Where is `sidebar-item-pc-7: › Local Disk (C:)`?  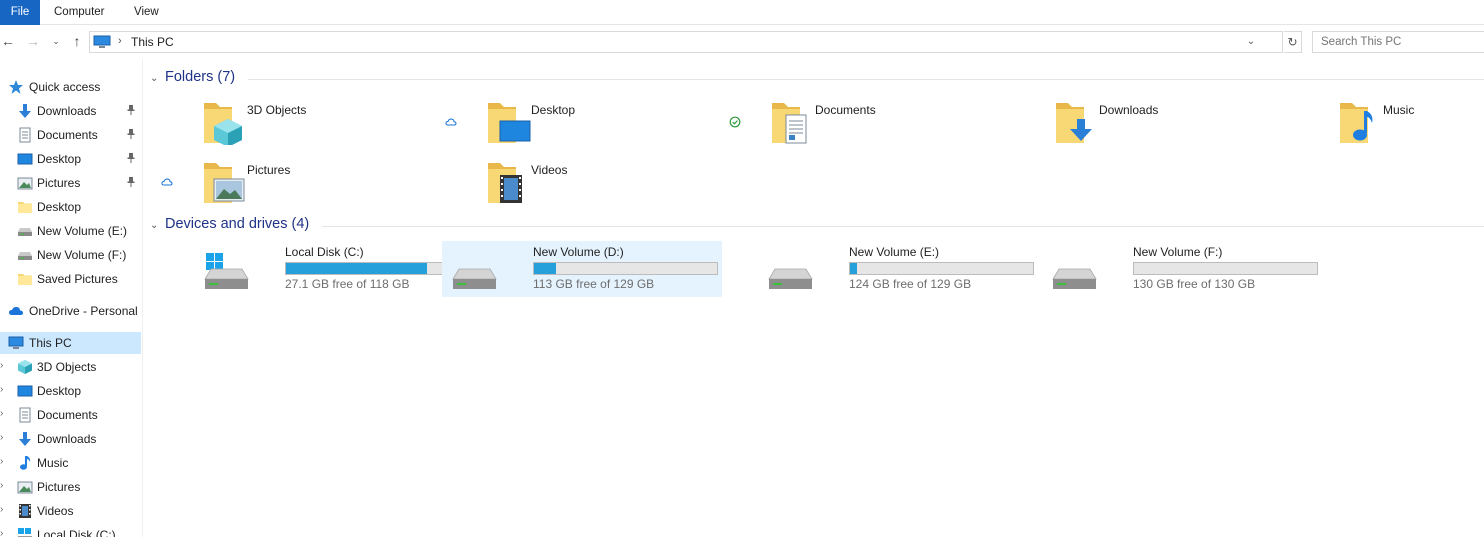 sidebar-item-pc-7: › Local Disk (C:) is located at coordinates (70, 530).